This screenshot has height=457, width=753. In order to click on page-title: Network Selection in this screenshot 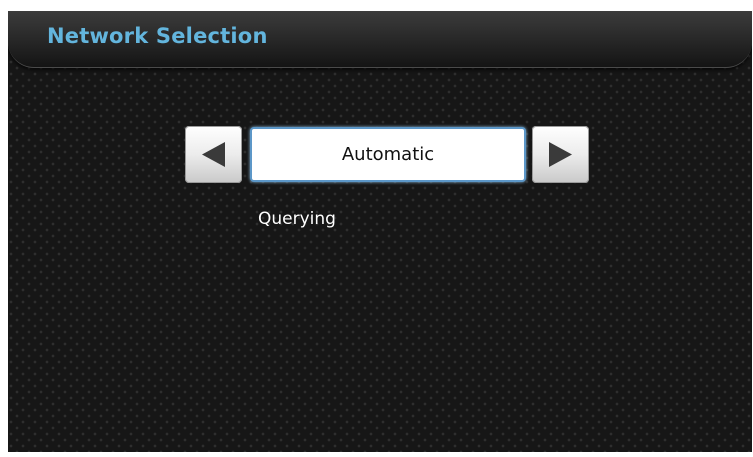, I will do `click(157, 36)`.